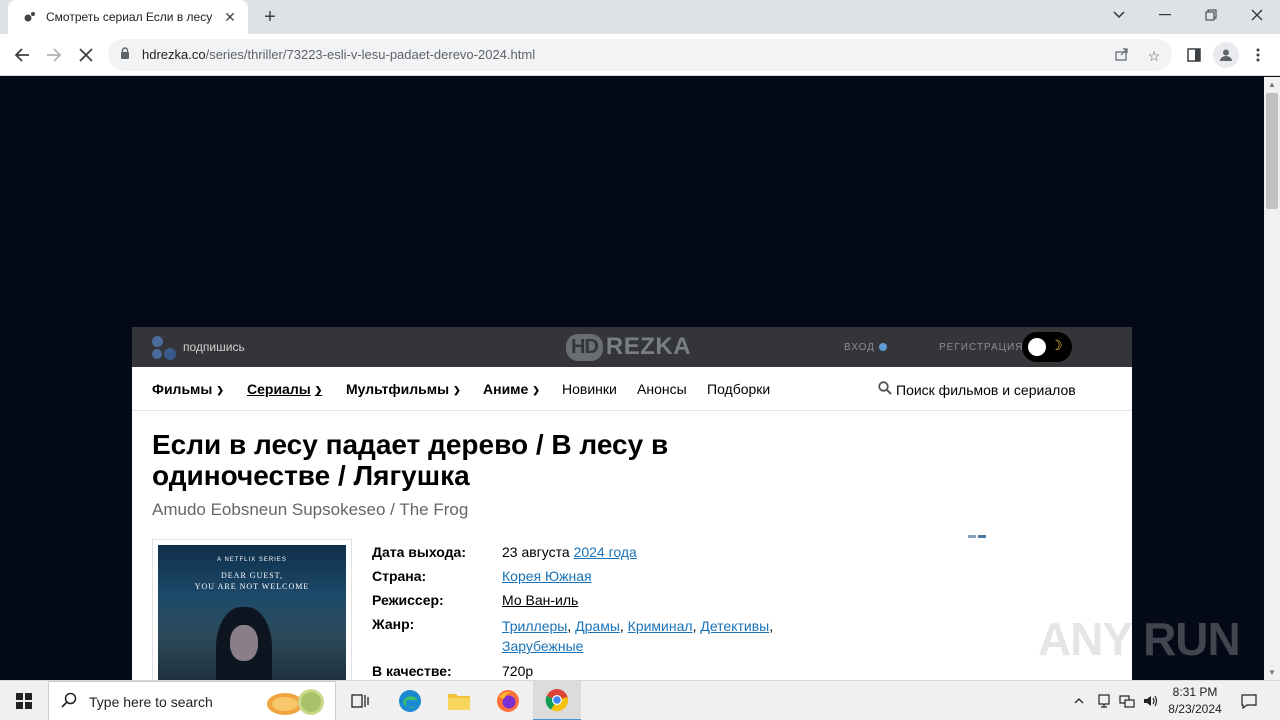 The image size is (1280, 720). I want to click on director-link: Мо Ван-иль, so click(540, 600).